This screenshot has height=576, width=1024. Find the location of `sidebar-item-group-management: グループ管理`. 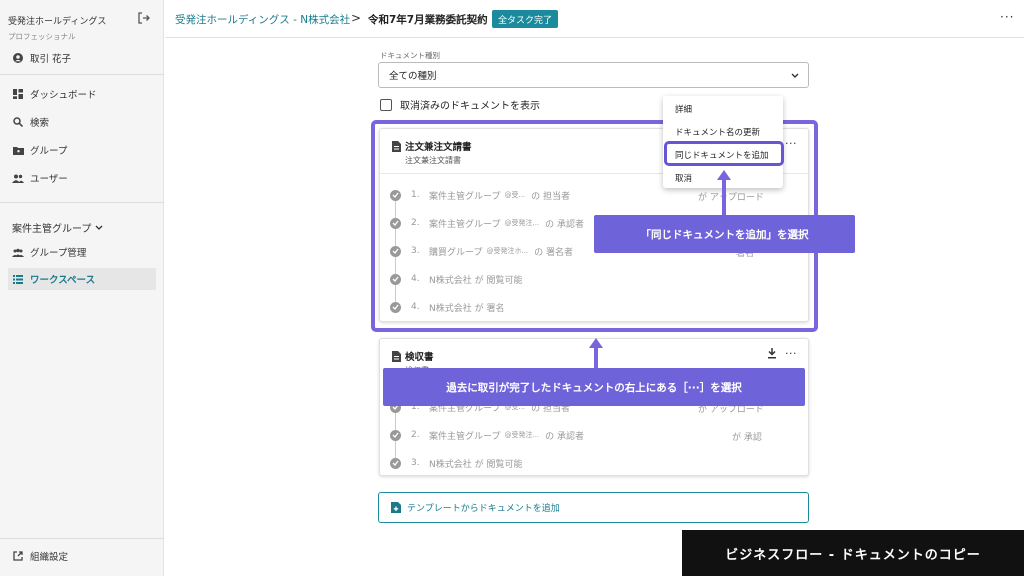

sidebar-item-group-management: グループ管理 is located at coordinates (82, 252).